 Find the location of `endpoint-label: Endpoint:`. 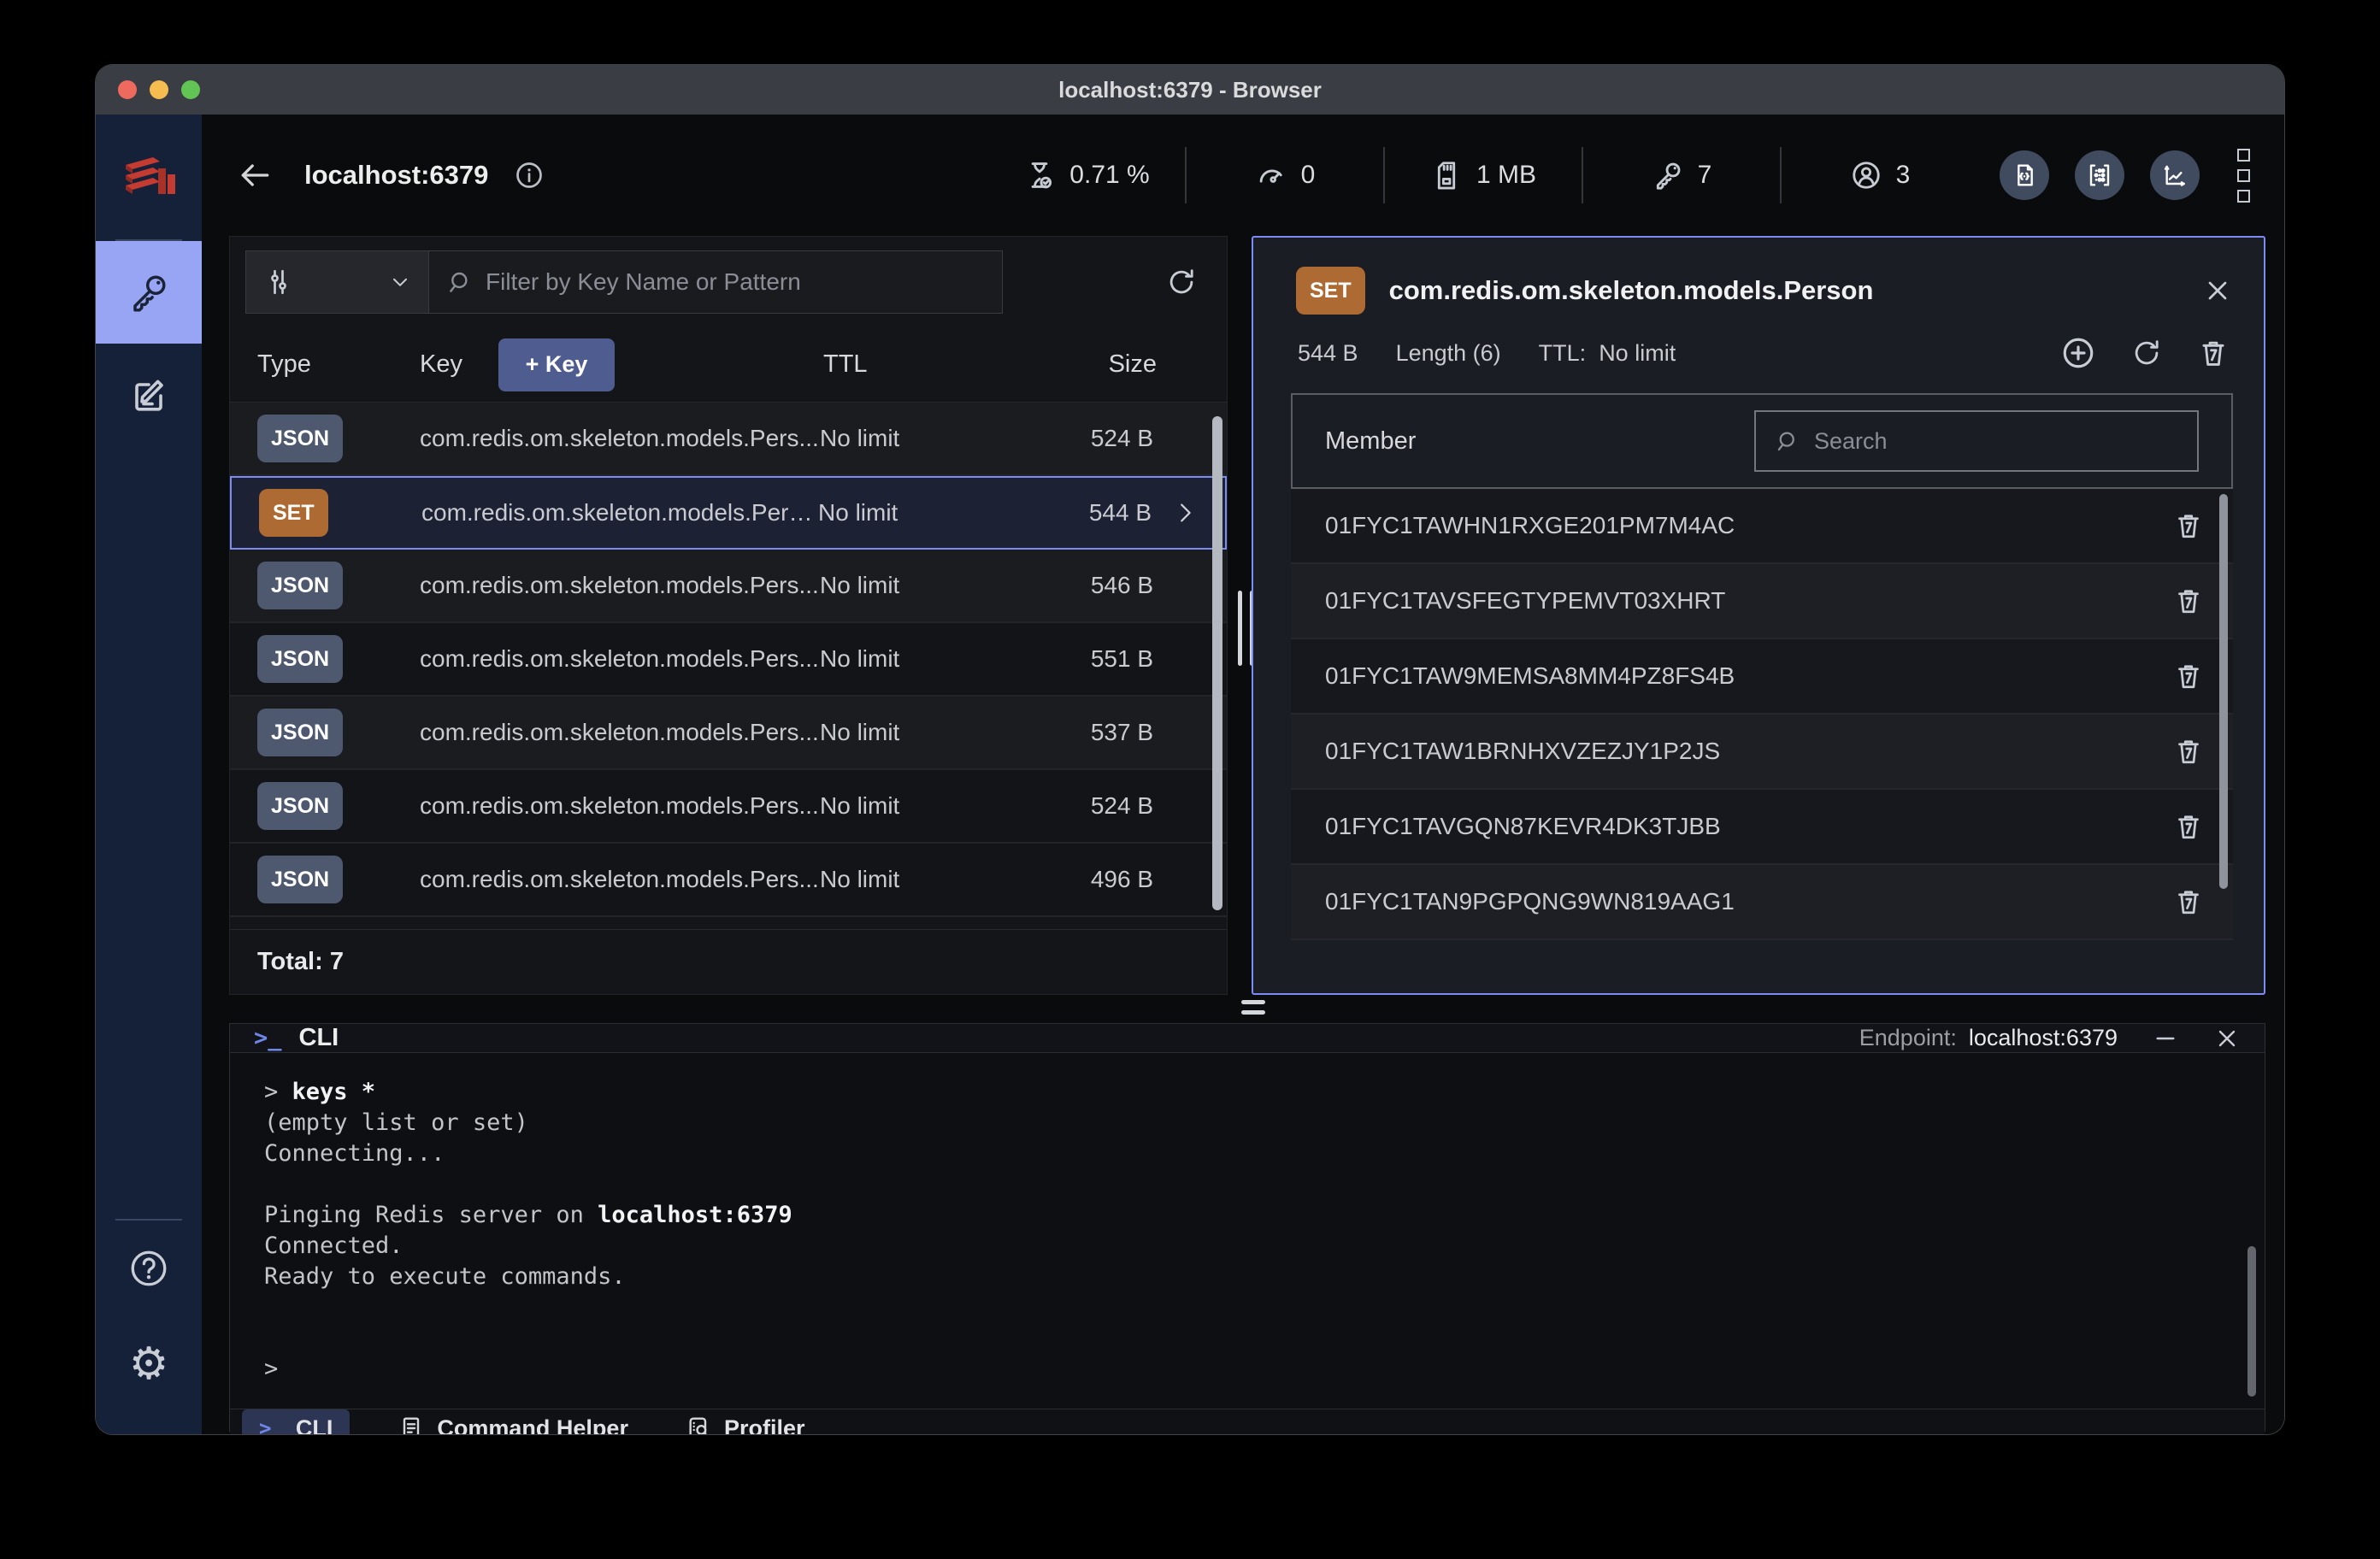

endpoint-label: Endpoint: is located at coordinates (1908, 1037).